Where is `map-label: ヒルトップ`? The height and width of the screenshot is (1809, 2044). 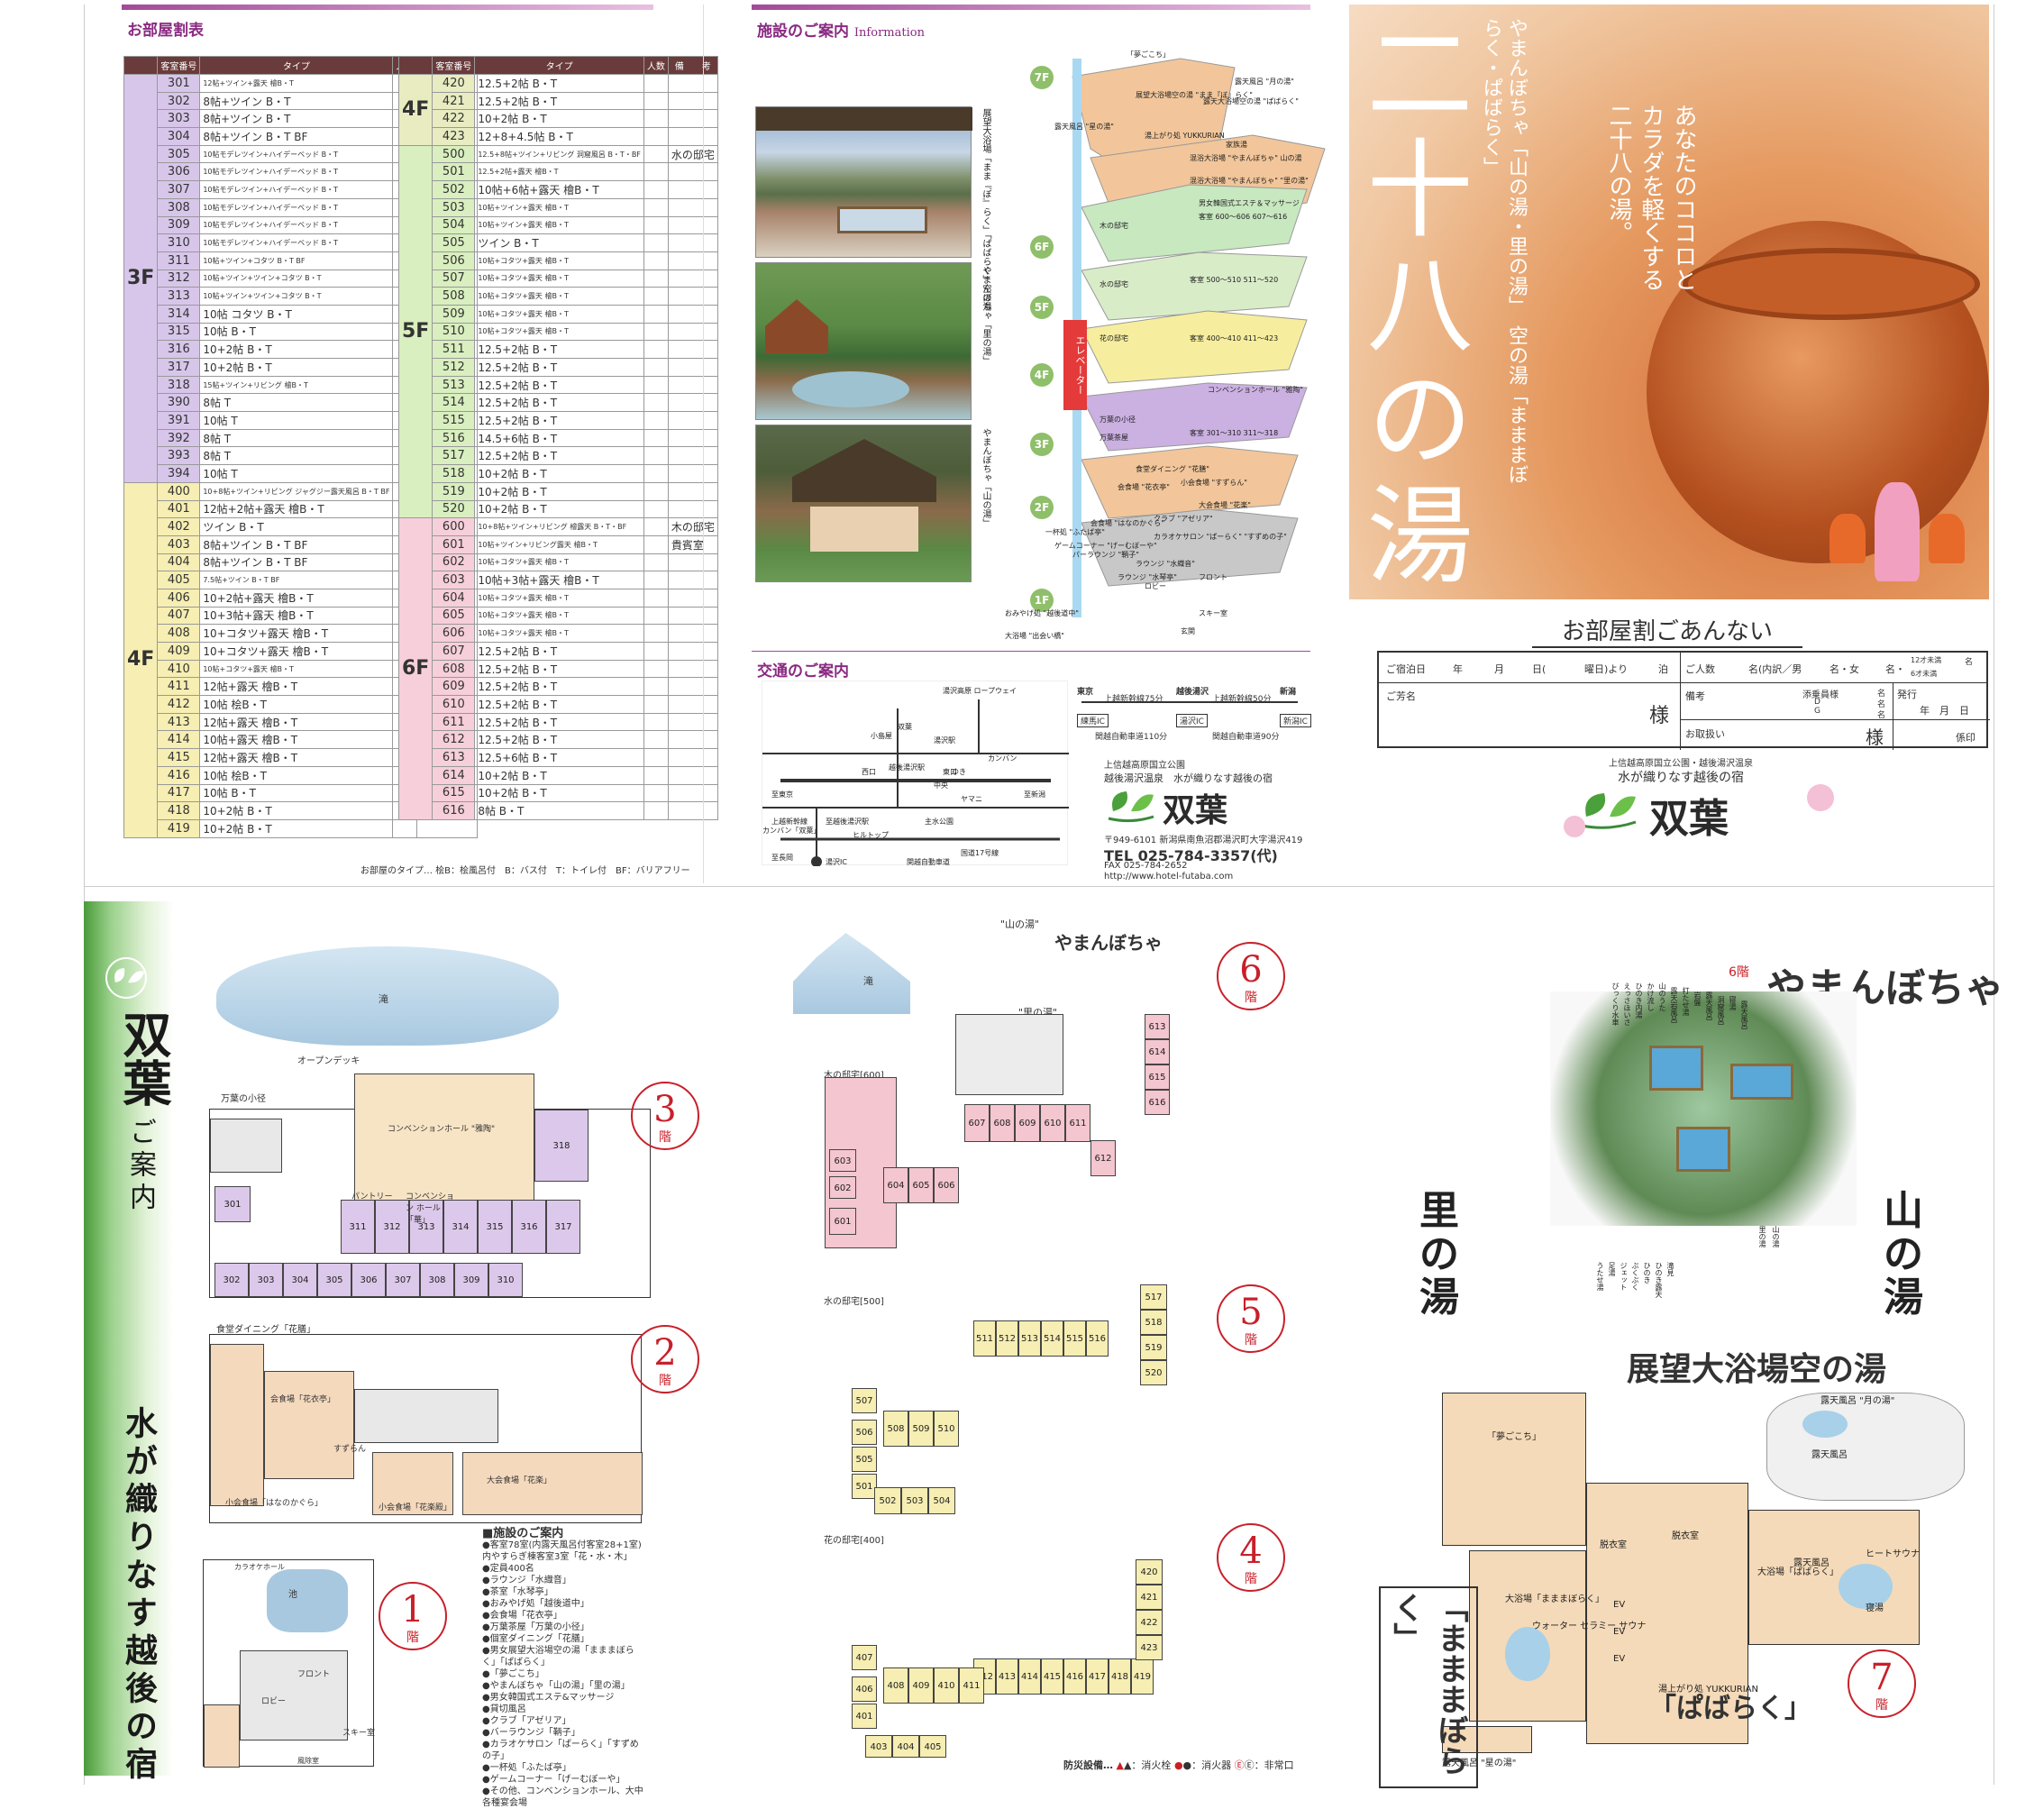
map-label: ヒルトップ is located at coordinates (871, 835).